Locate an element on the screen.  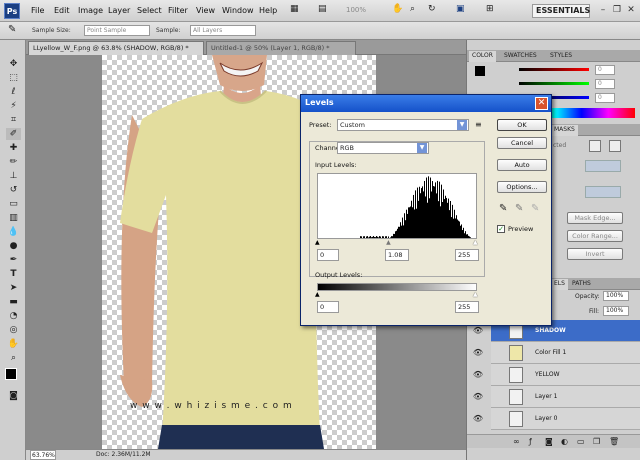
output-black-field: 0 is located at coordinates (328, 307).